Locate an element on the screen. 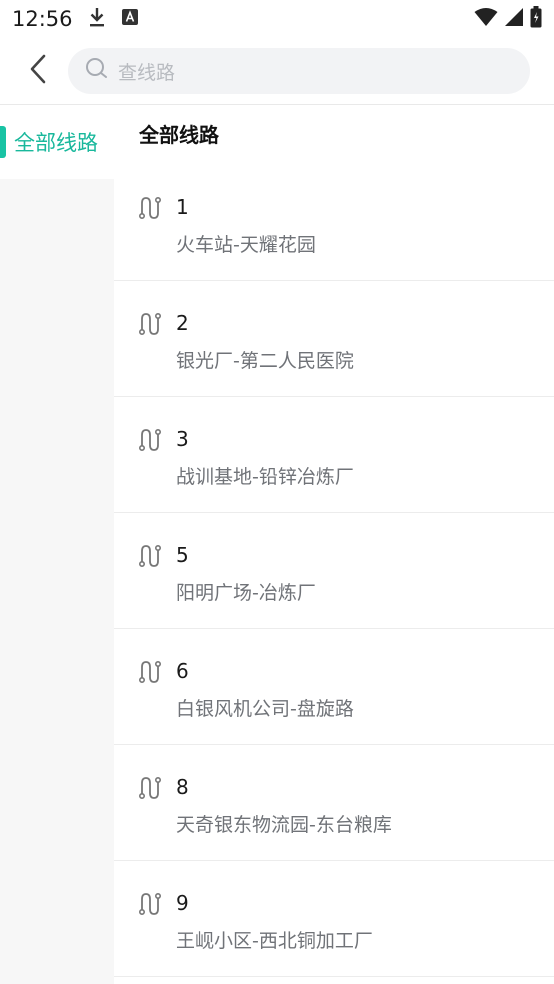 Image resolution: width=554 pixels, height=984 pixels. sidebar-selected-indicator is located at coordinates (3, 142).